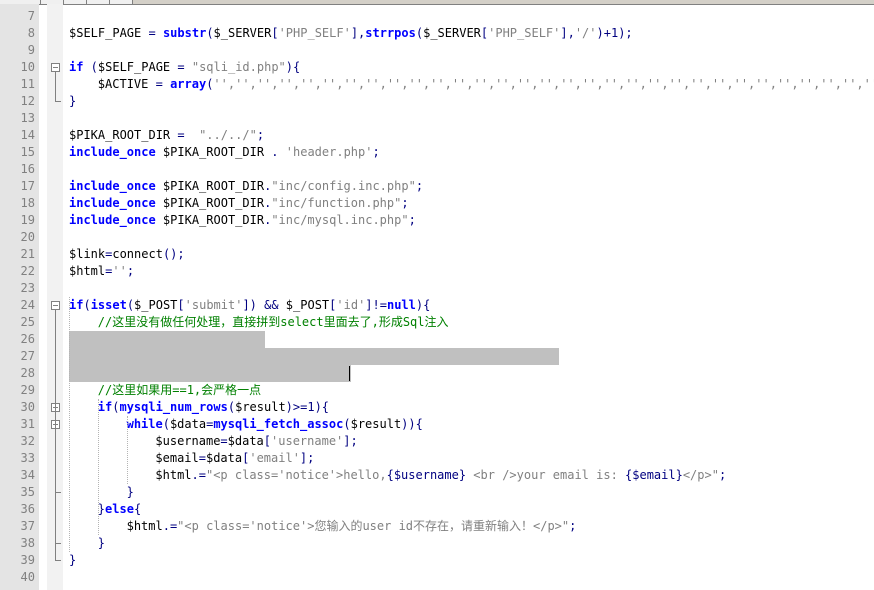 This screenshot has height=590, width=874. I want to click on code-token: mysqli_num_rows, so click(173, 407).